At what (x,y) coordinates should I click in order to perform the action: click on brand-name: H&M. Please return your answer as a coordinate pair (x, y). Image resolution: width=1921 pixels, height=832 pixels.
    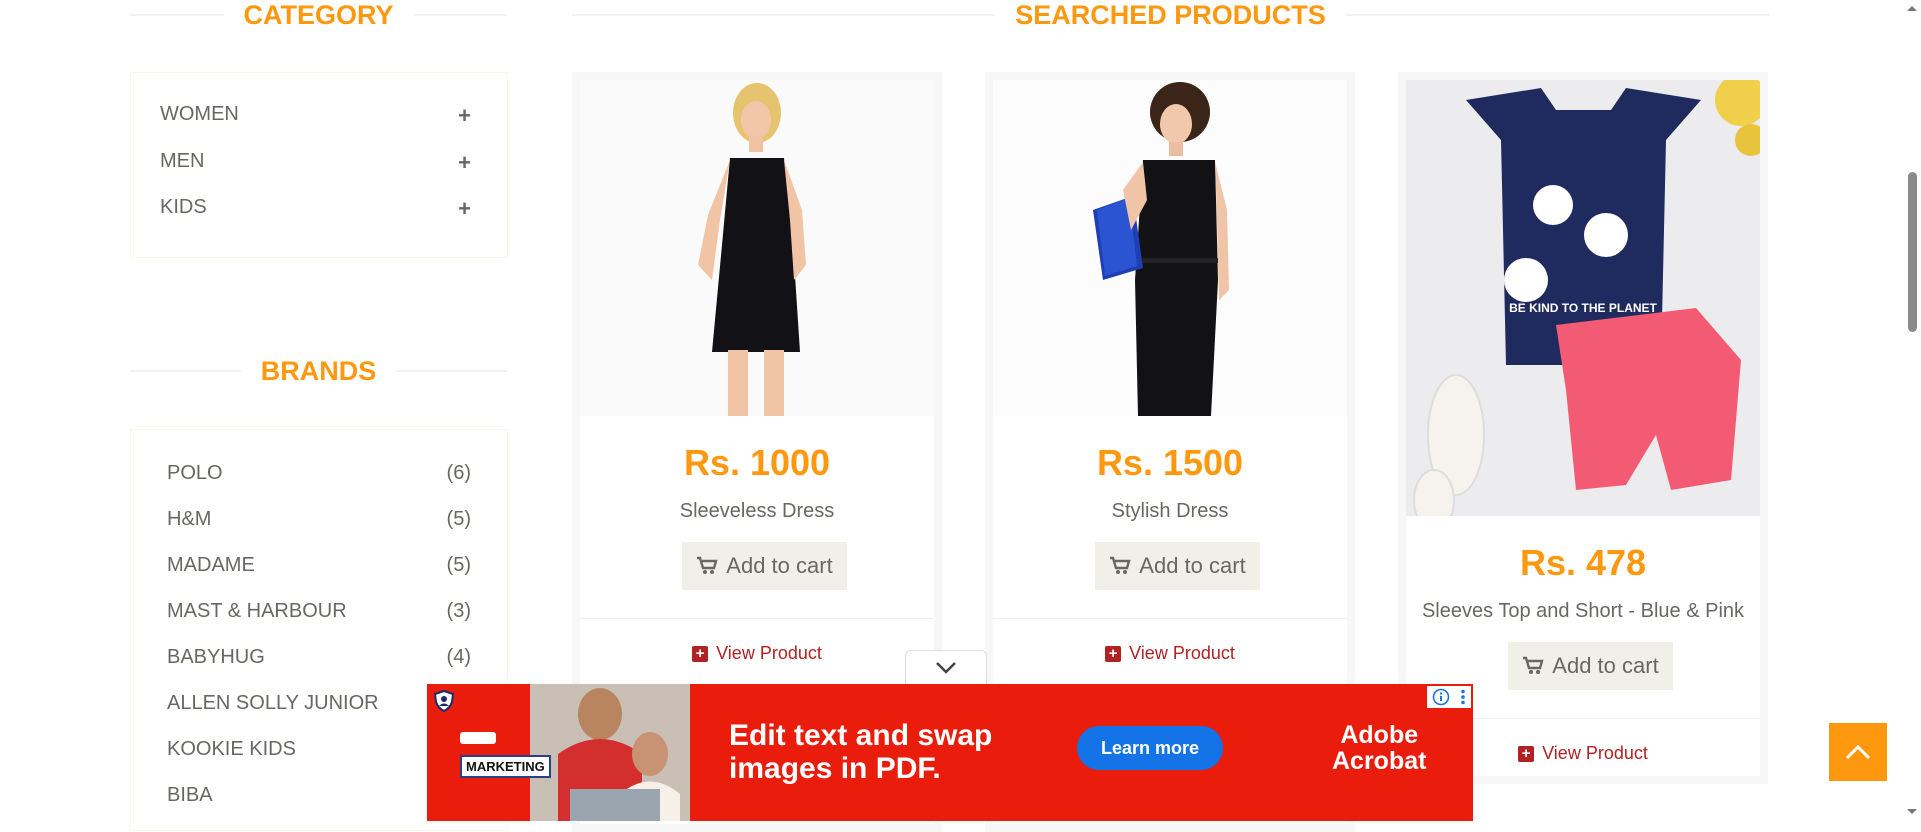
    Looking at the image, I should click on (189, 519).